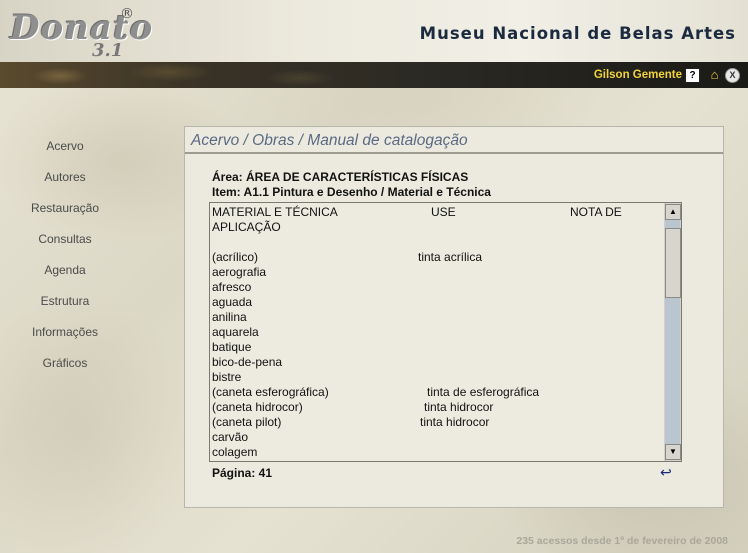  What do you see at coordinates (232, 287) in the screenshot?
I see `material: afresco` at bounding box center [232, 287].